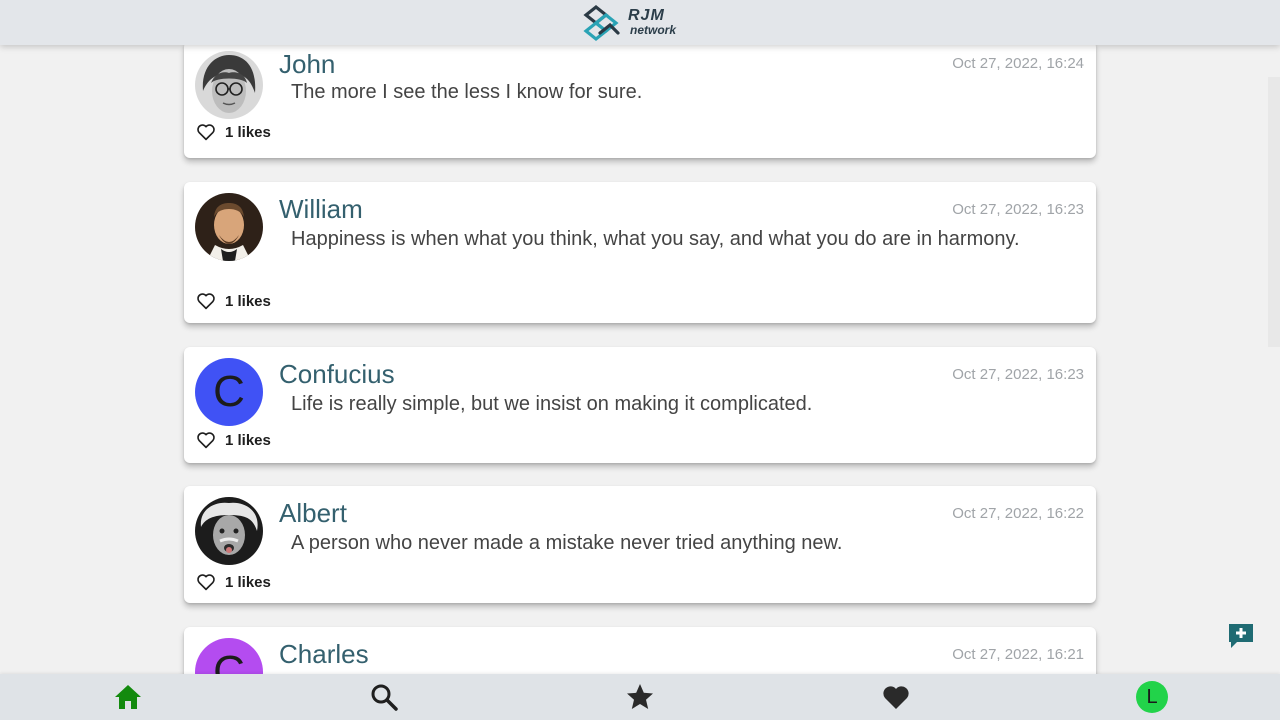  I want to click on post-author: Albert, so click(313, 513).